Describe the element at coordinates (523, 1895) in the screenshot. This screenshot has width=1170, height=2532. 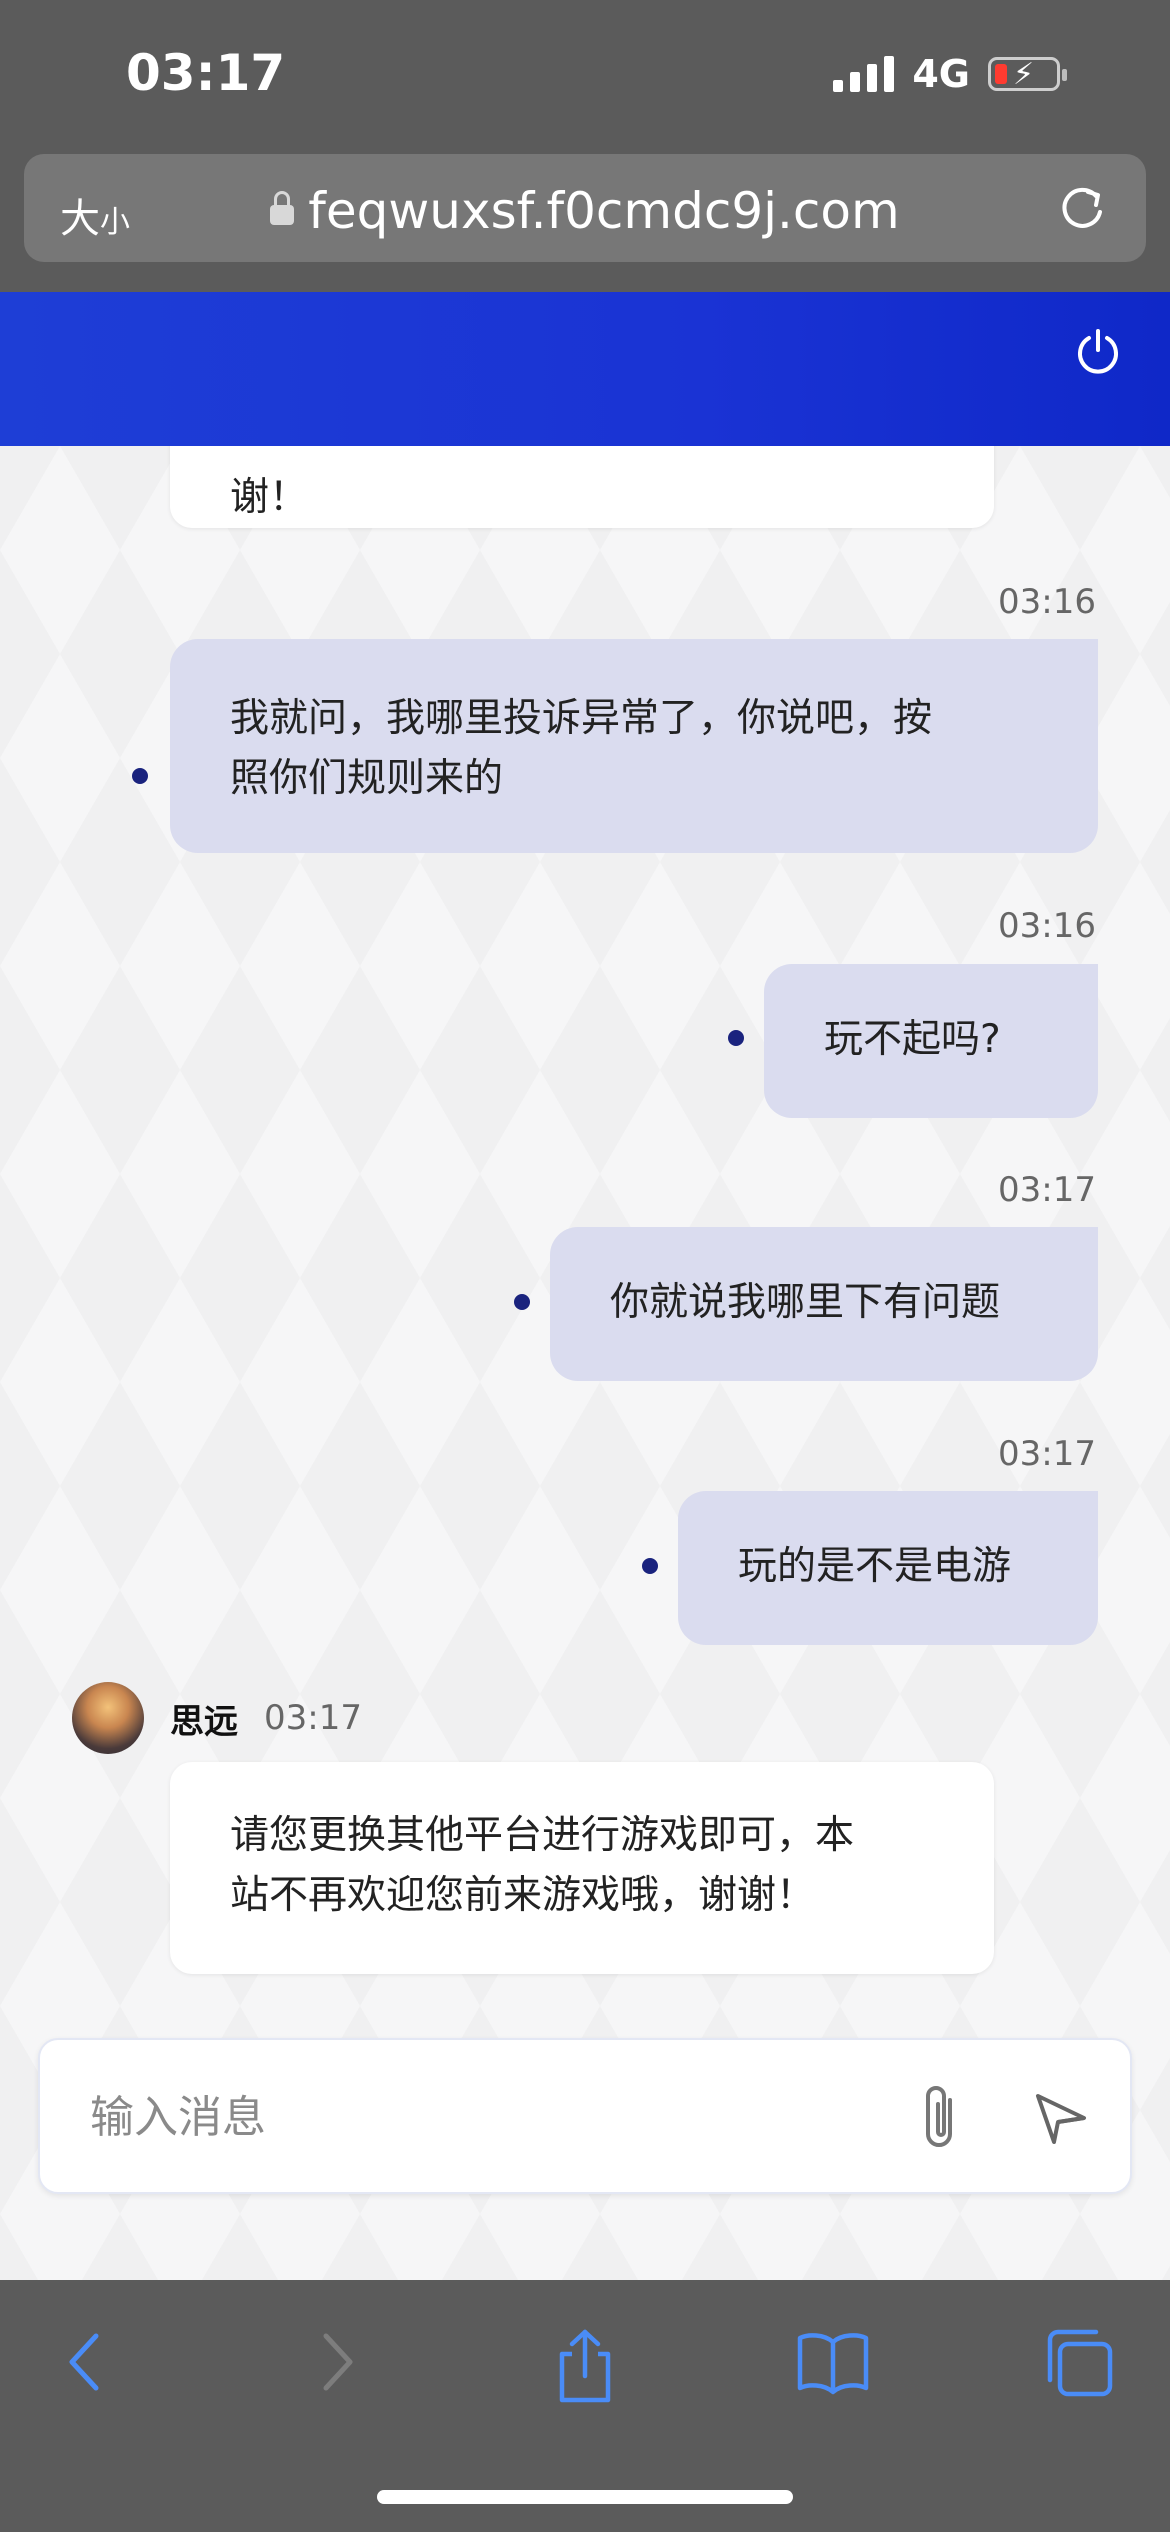
I see `message-line: 站不再欢迎您前来游戏哦，谢谢！` at that location.